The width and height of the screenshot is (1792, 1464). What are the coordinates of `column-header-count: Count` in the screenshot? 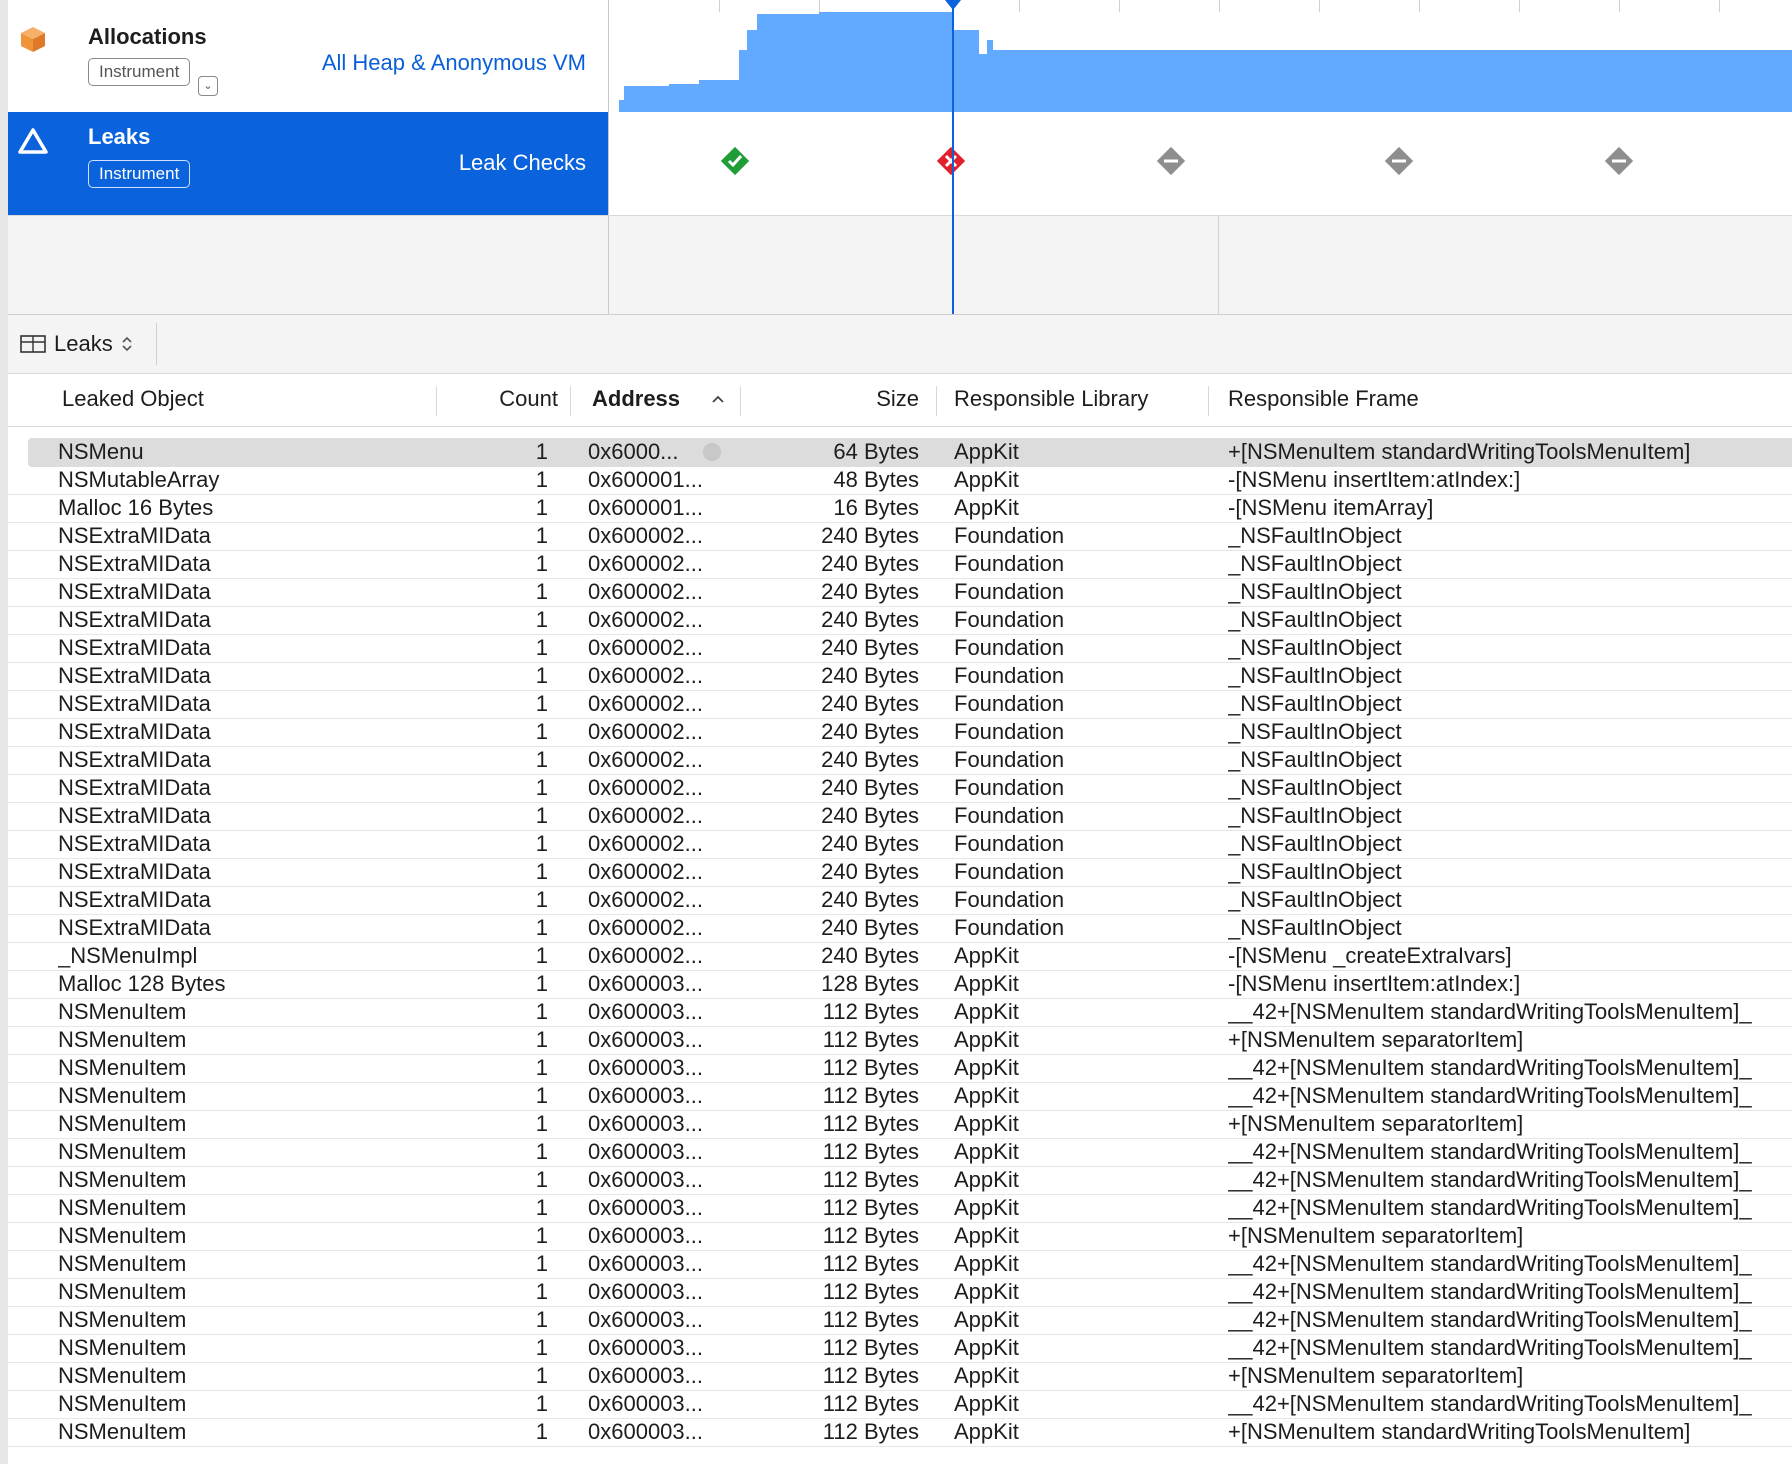 It's located at (522, 399).